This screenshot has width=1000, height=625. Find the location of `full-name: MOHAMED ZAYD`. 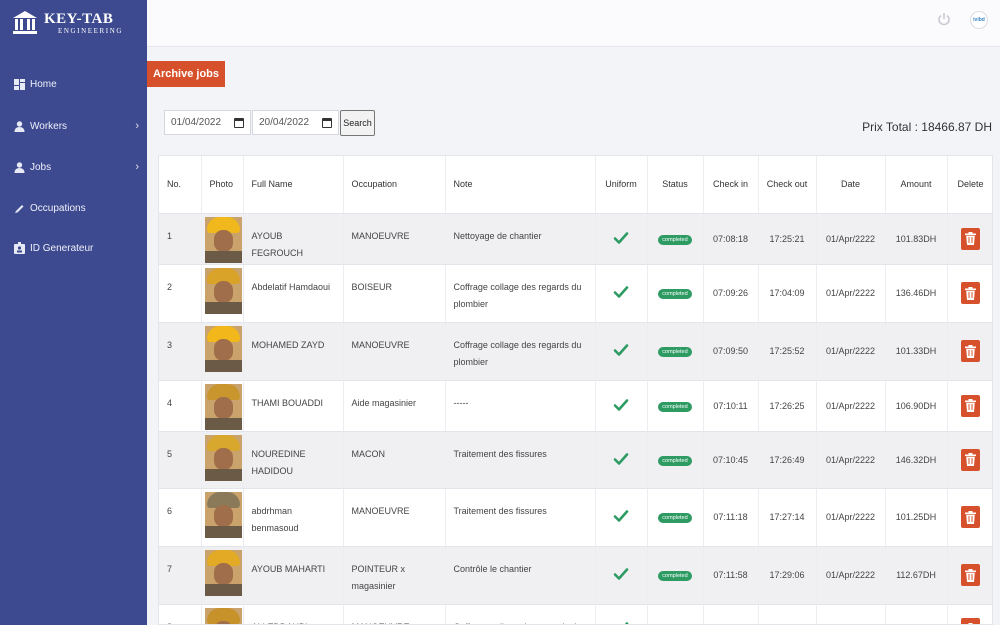

full-name: MOHAMED ZAYD is located at coordinates (293, 351).